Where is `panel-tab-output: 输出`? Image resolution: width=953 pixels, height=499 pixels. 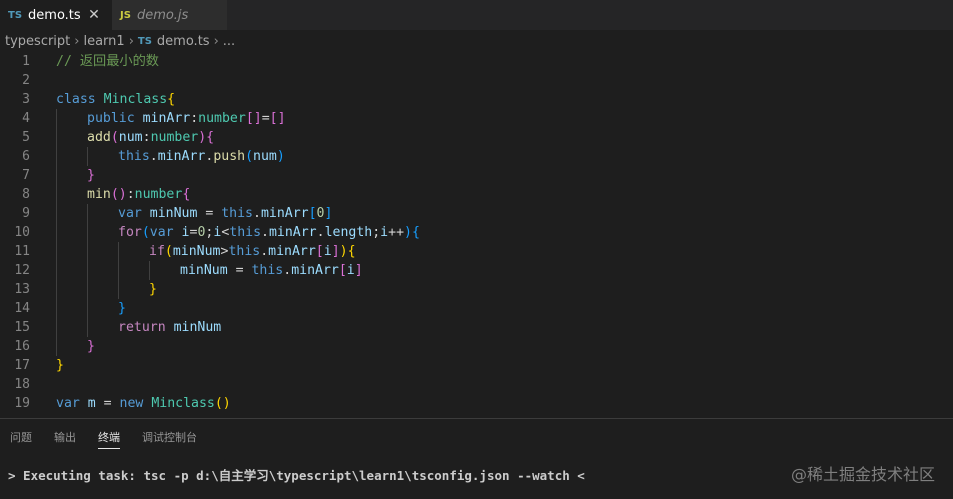
panel-tab-output: 输出 is located at coordinates (65, 437).